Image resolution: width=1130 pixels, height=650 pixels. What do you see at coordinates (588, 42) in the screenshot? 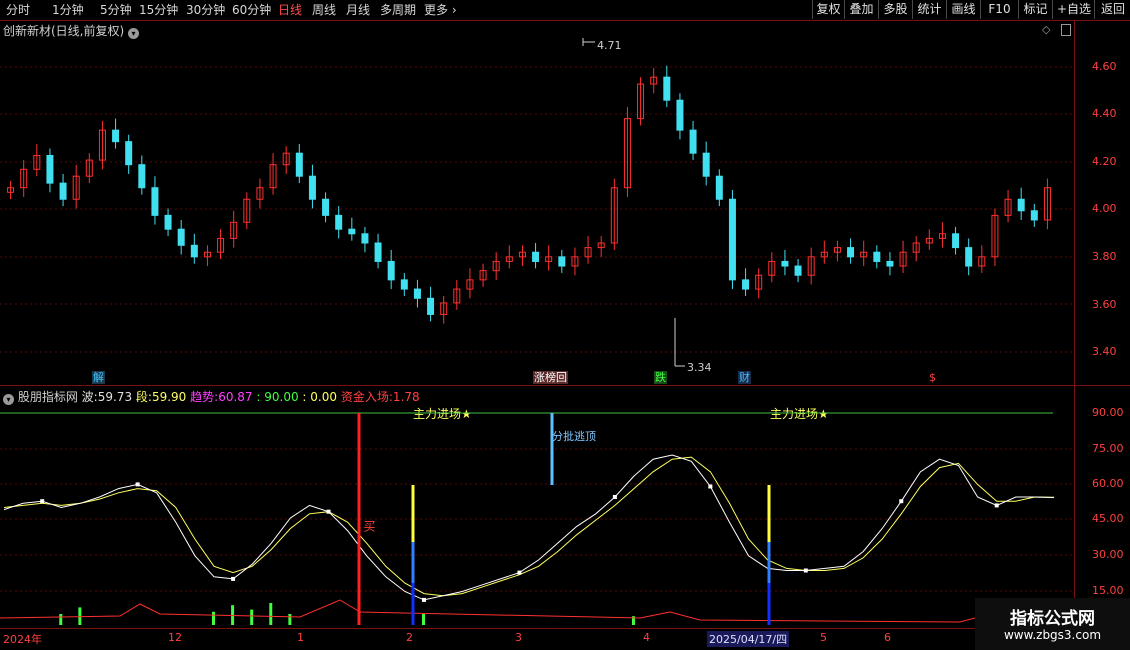
I see `high-marker` at bounding box center [588, 42].